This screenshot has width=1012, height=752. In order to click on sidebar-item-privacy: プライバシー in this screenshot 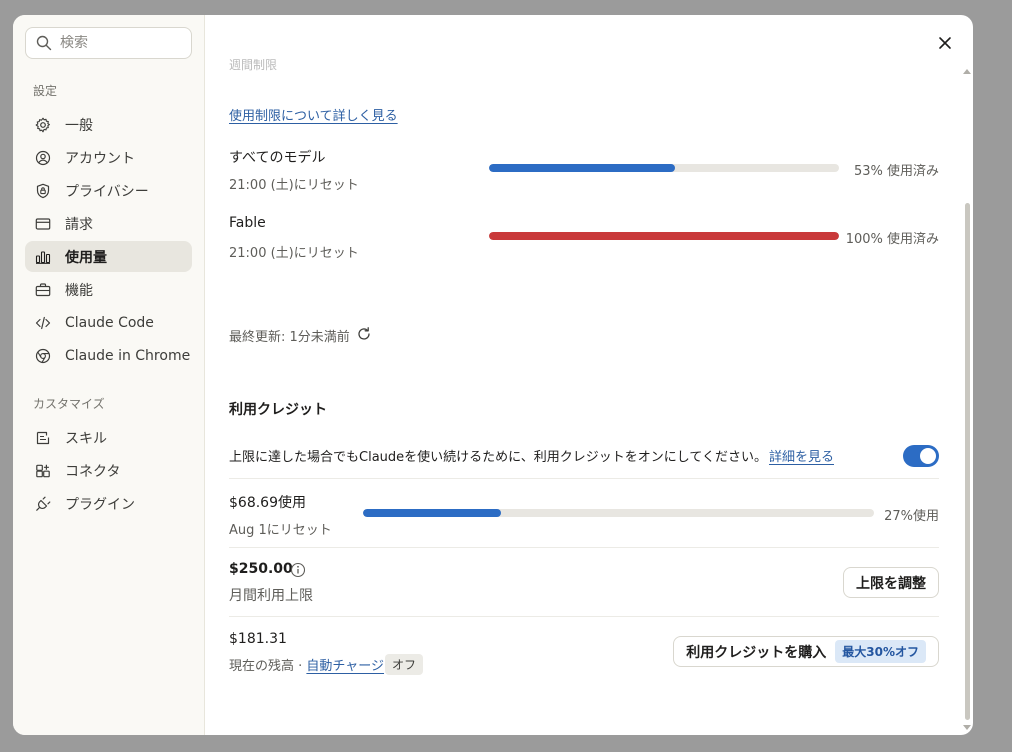, I will do `click(108, 190)`.